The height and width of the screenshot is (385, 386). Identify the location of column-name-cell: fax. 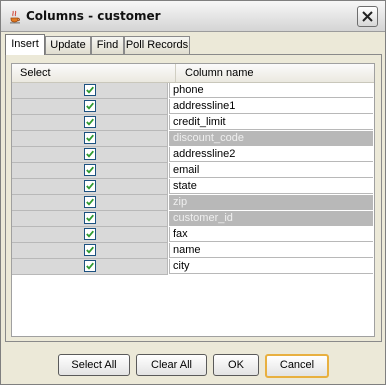
(271, 234).